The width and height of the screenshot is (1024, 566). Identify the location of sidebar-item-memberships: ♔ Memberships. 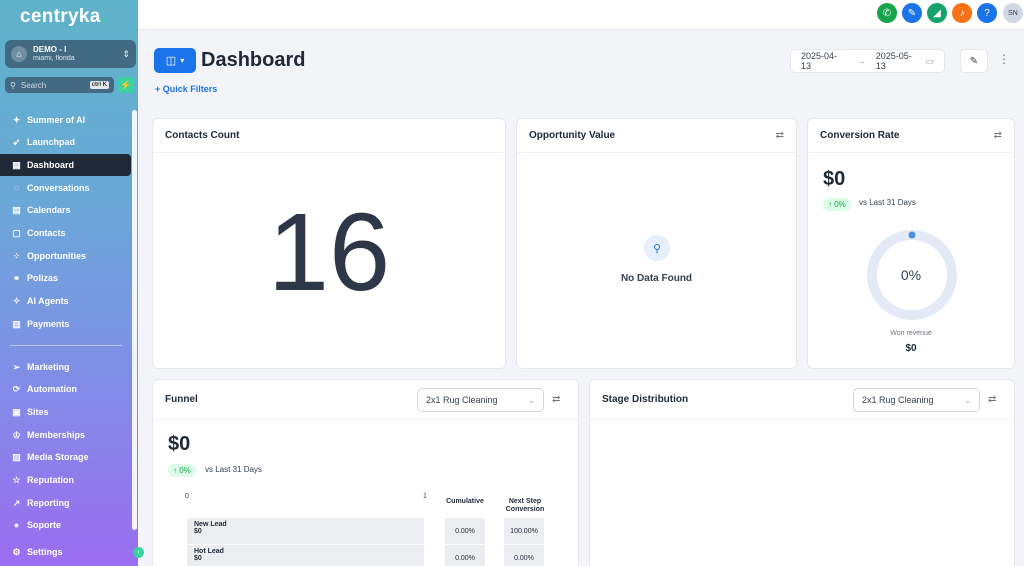
(65, 435).